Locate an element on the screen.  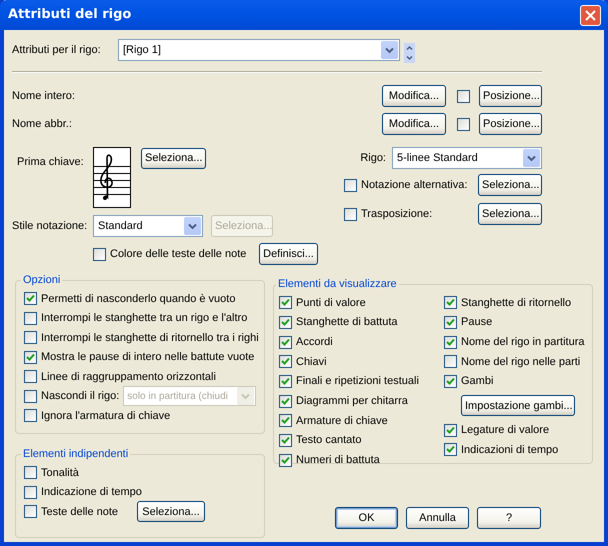
field-label: Prima chiave: is located at coordinates (50, 162).